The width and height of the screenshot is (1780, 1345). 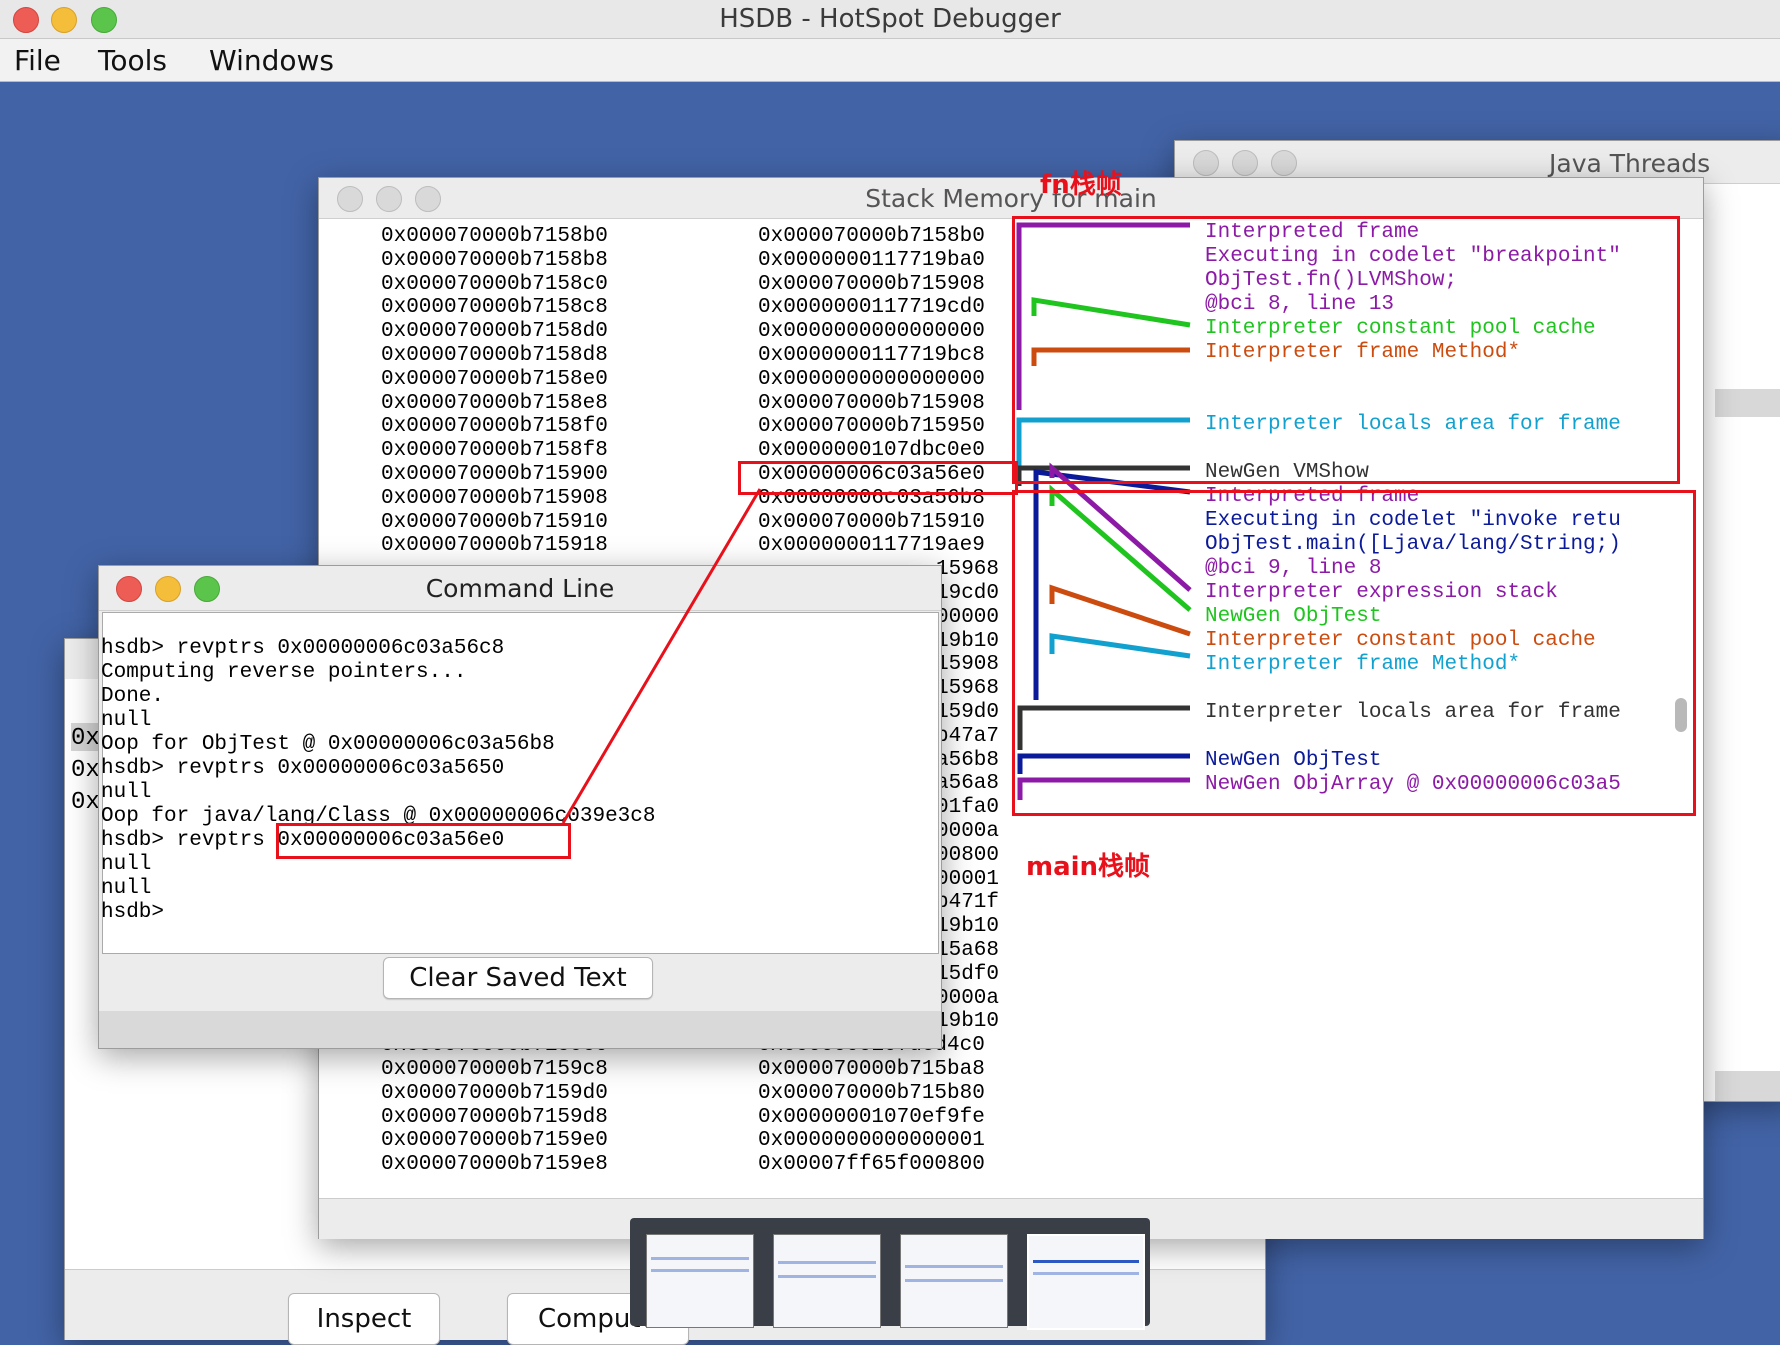 What do you see at coordinates (1088, 867) in the screenshot?
I see `main-frame-label: main栈帧` at bounding box center [1088, 867].